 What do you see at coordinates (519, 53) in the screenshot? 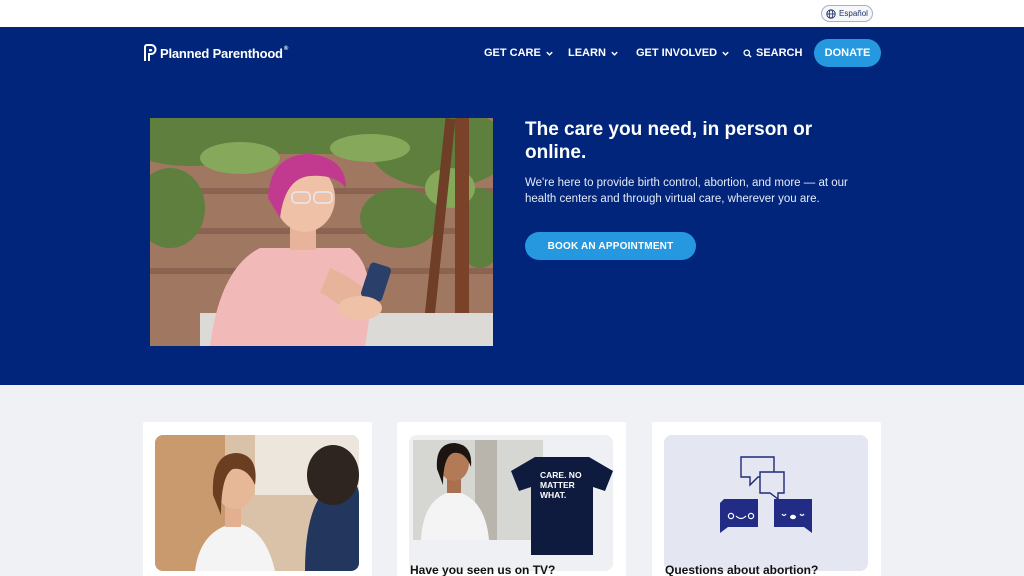
I see `nav-get-care: GET CARE` at bounding box center [519, 53].